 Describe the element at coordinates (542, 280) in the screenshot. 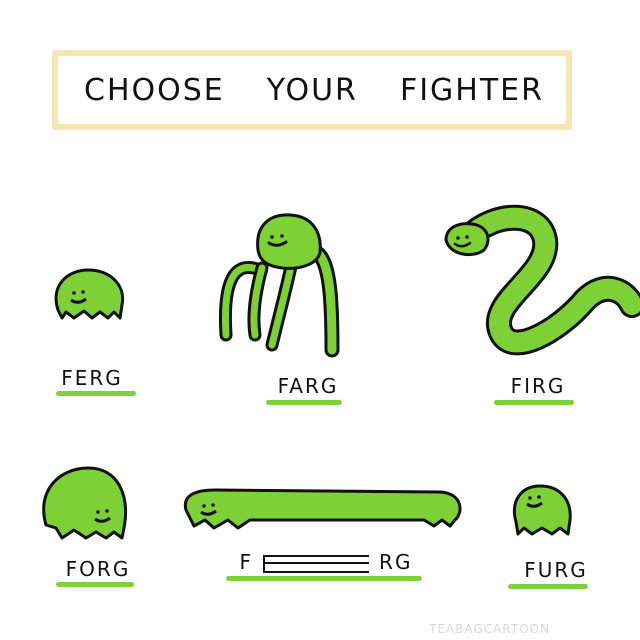

I see `firg-creature` at that location.